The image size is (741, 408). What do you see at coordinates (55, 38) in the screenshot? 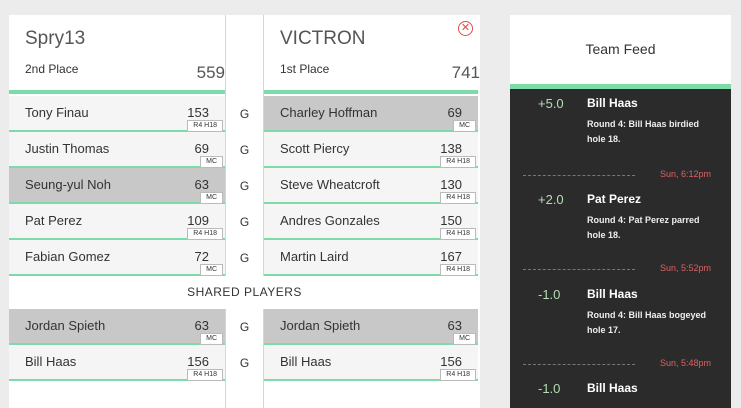
I see `left-team-name: Spry13` at bounding box center [55, 38].